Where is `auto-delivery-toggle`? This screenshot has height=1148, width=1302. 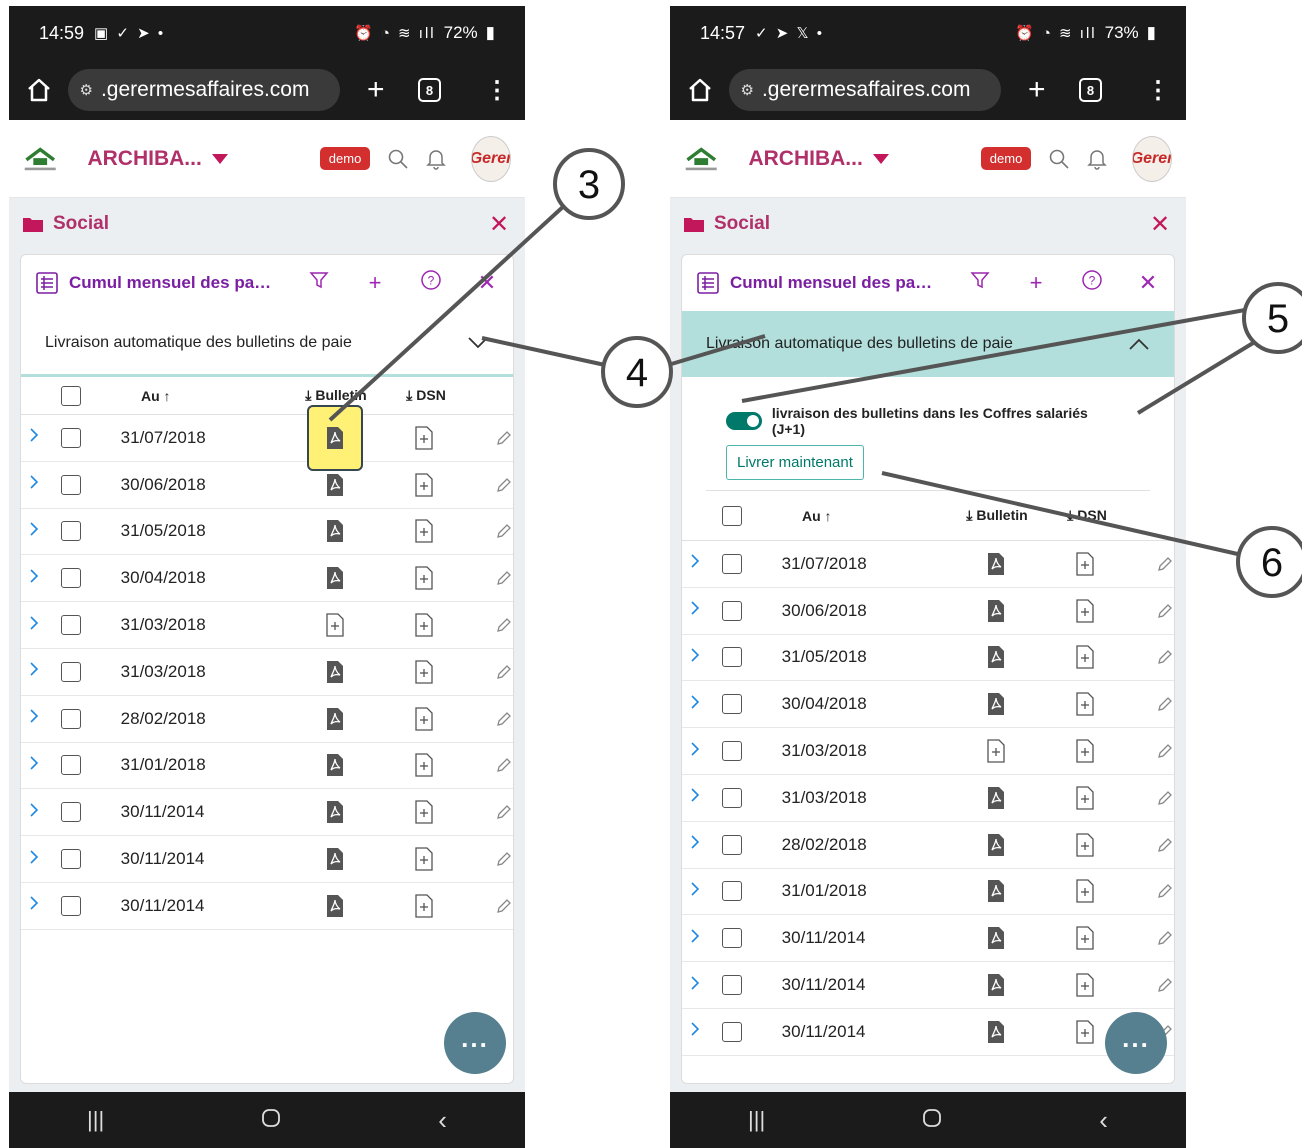
auto-delivery-toggle is located at coordinates (744, 421).